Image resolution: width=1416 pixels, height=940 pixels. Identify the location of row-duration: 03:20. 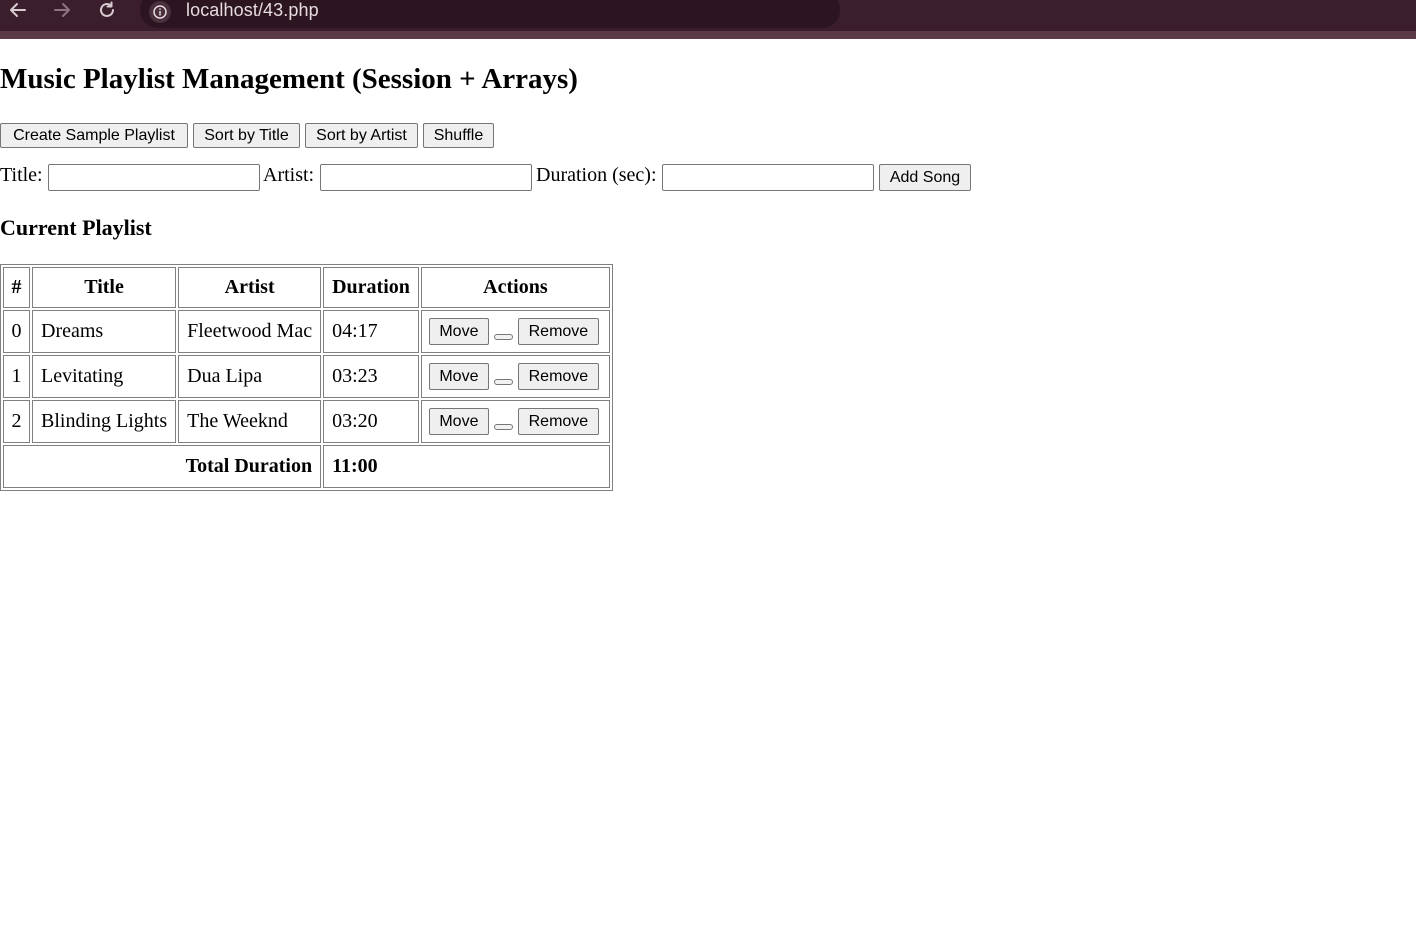
(371, 421).